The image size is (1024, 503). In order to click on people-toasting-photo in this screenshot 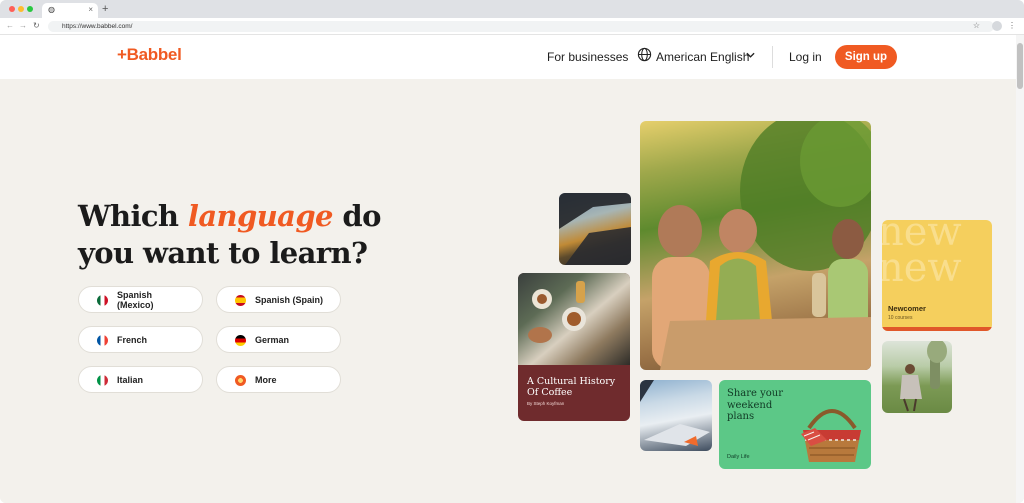, I will do `click(755, 245)`.